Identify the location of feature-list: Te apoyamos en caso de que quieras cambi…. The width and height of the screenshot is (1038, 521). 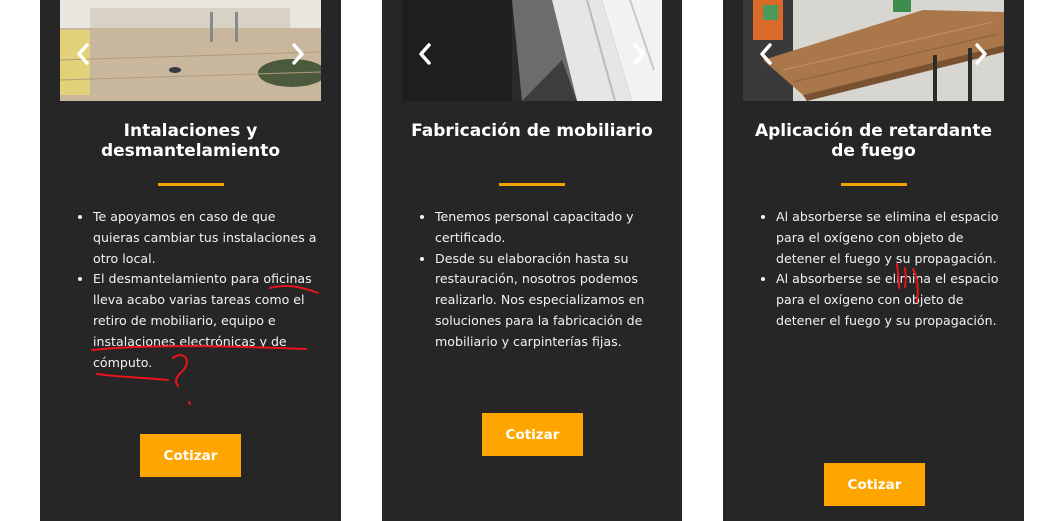
(198, 290).